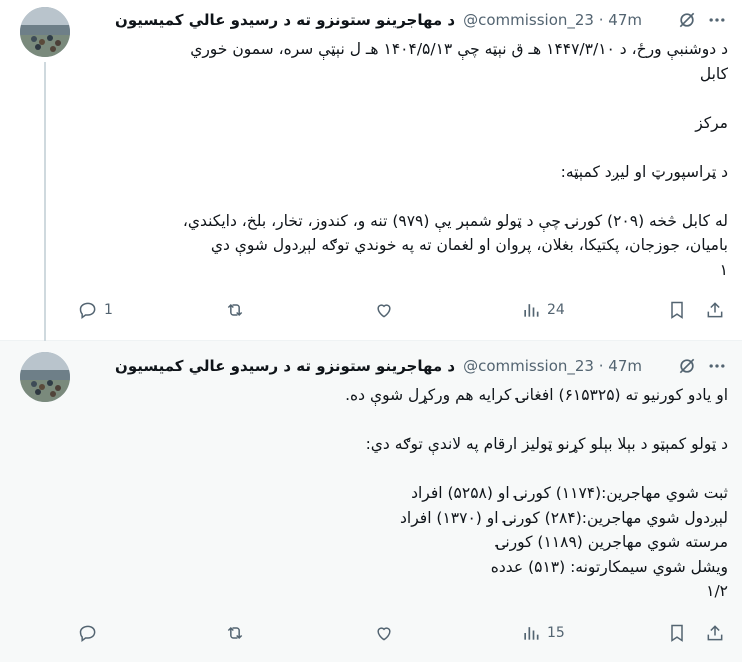  I want to click on thread-line, so click(45, 202).